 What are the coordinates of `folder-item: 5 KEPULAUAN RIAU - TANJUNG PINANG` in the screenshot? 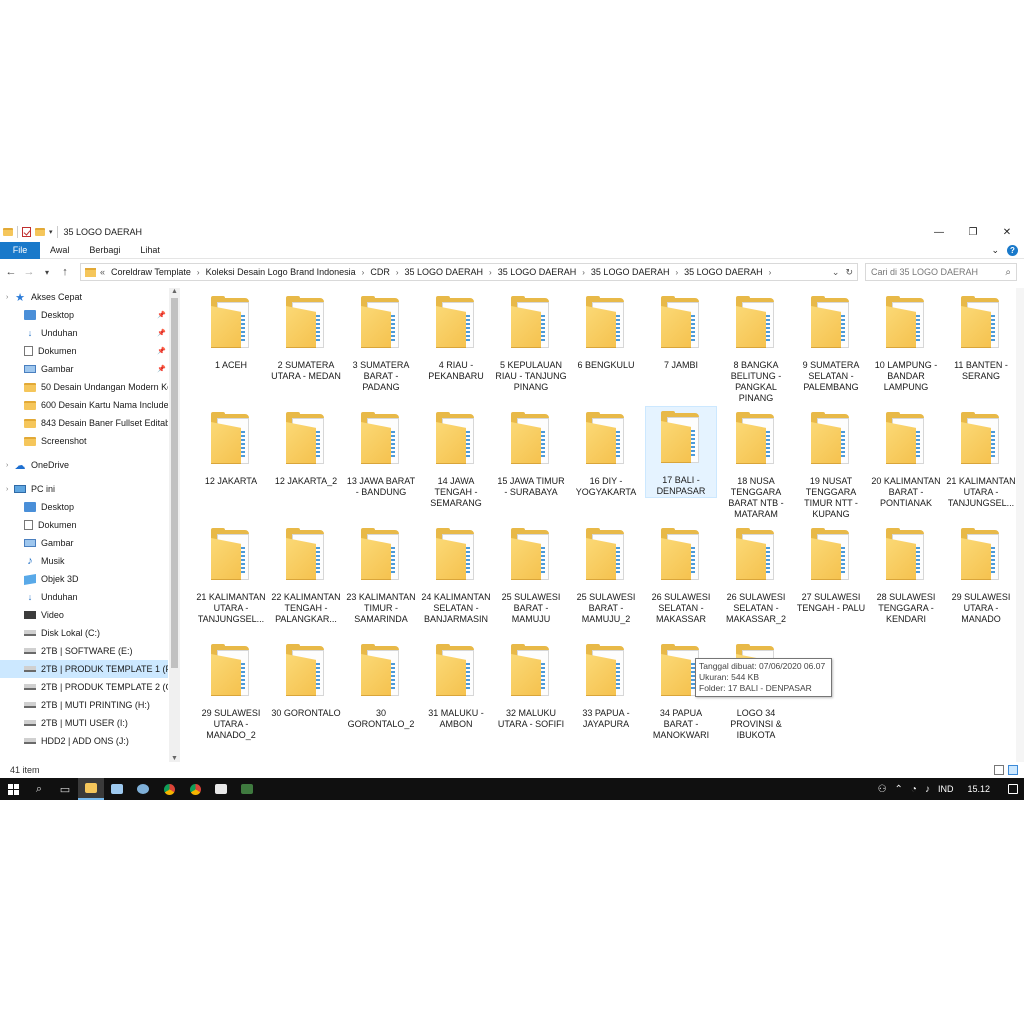 It's located at (531, 342).